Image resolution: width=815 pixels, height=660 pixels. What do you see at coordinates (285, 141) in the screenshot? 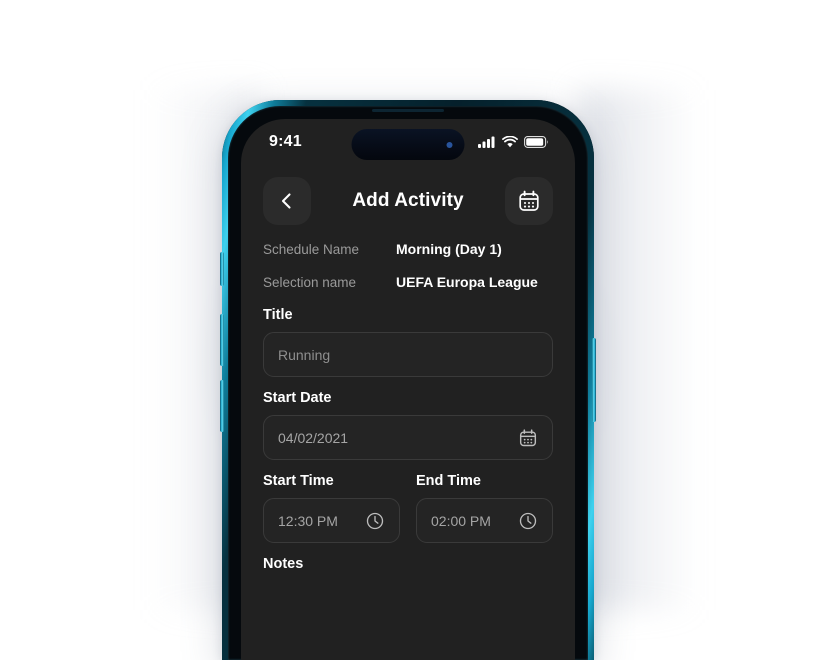
I see `status-bar-clock: 9:41` at bounding box center [285, 141].